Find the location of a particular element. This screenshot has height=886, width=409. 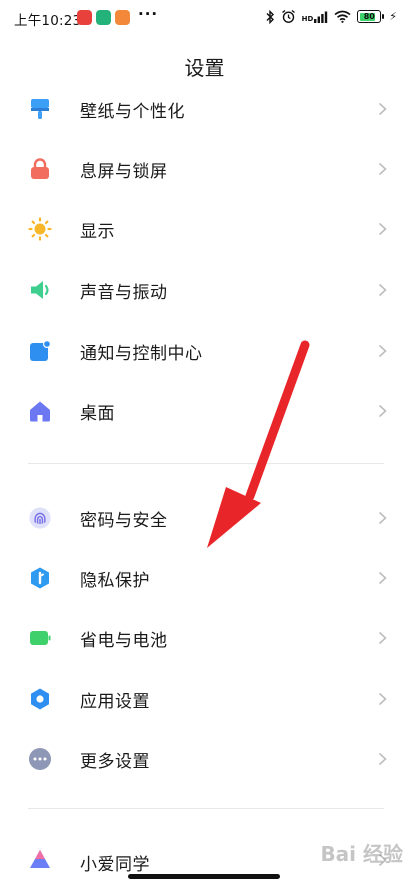

battery-level: 80 is located at coordinates (369, 16).